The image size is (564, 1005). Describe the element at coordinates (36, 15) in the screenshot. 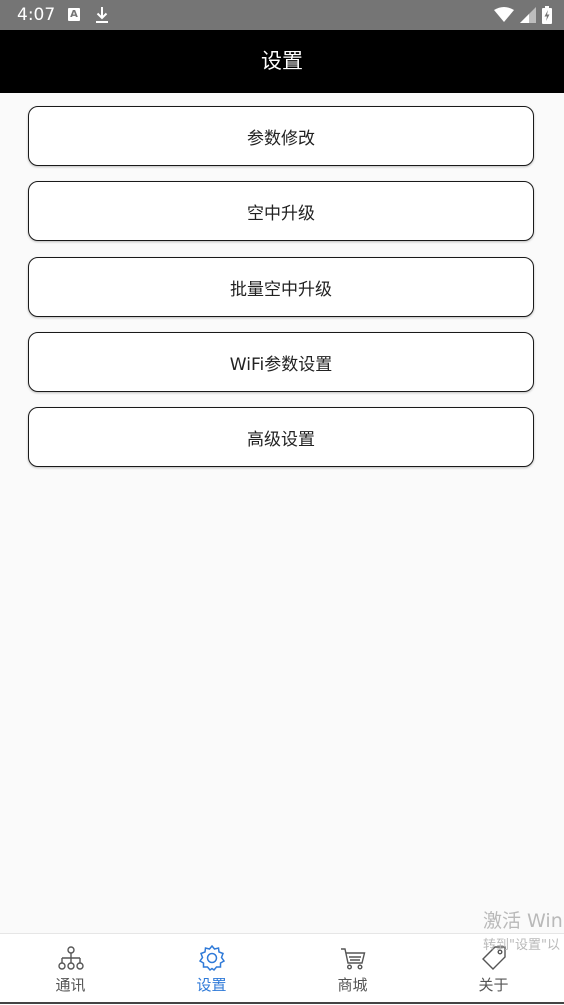

I see `status-time: 4:07` at that location.